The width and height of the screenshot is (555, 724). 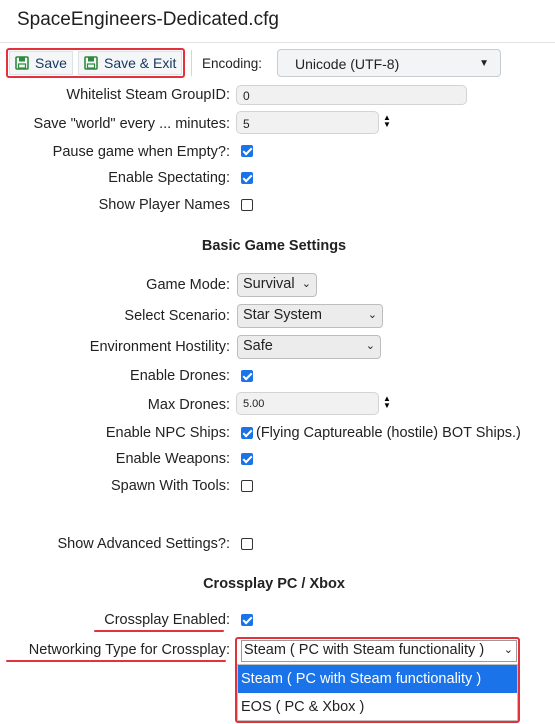 I want to click on spectating-checkbox, so click(x=247, y=178).